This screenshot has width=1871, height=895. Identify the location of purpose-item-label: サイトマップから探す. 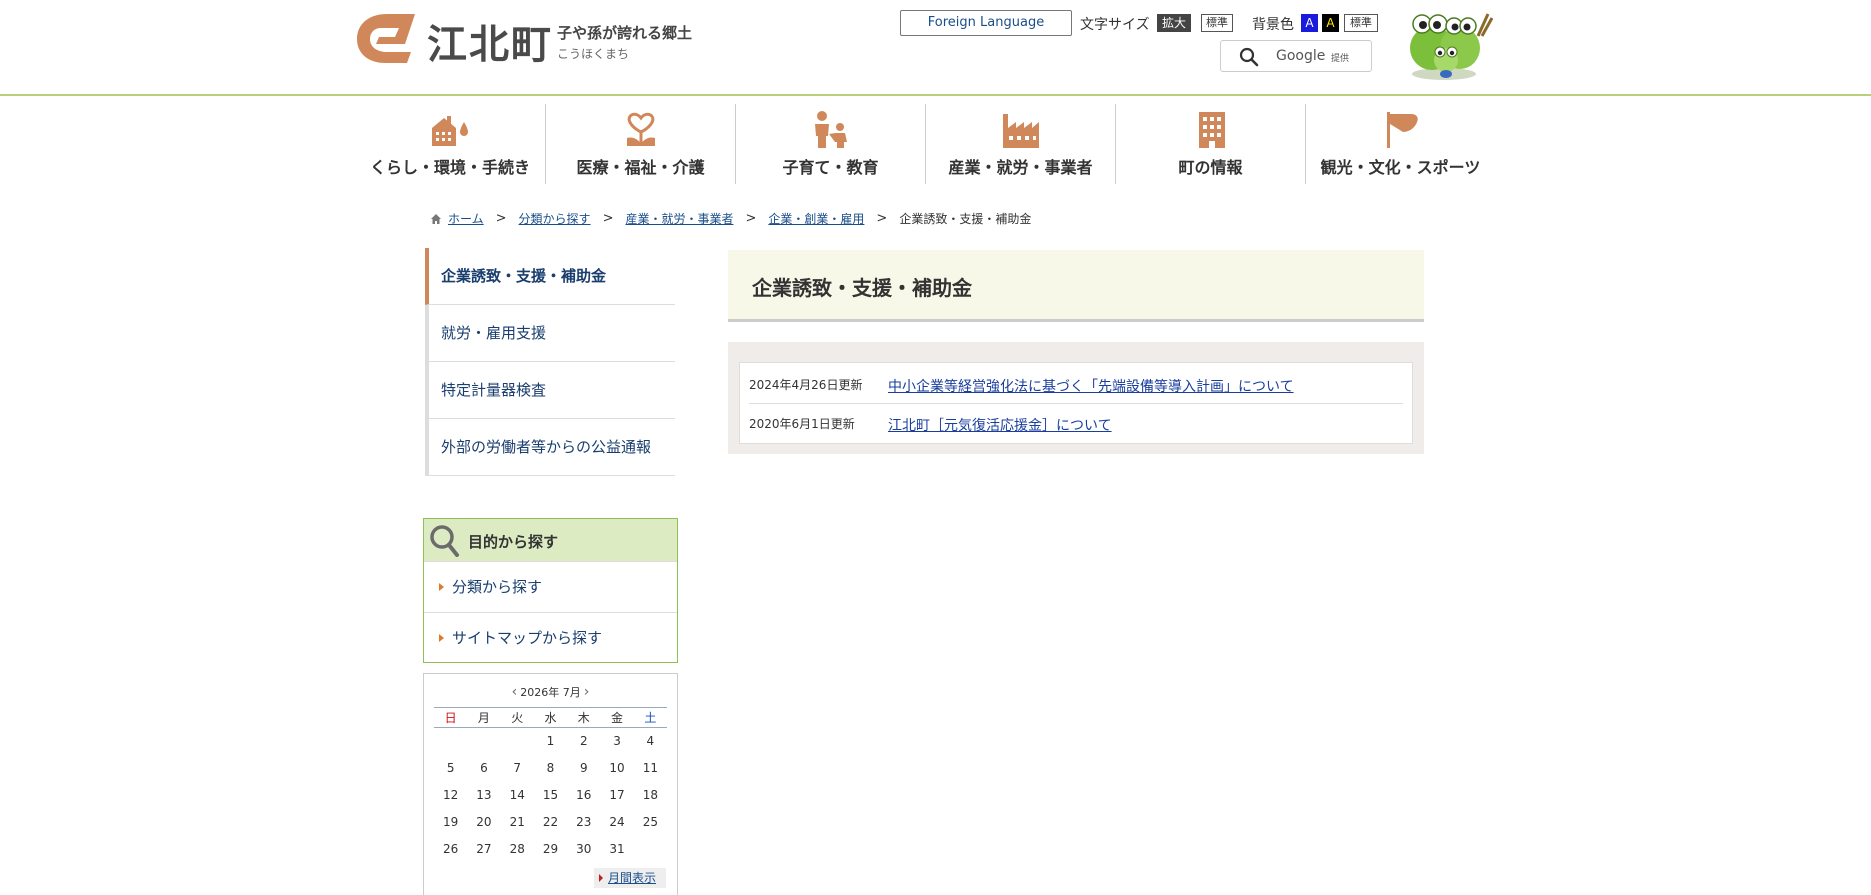
(527, 638).